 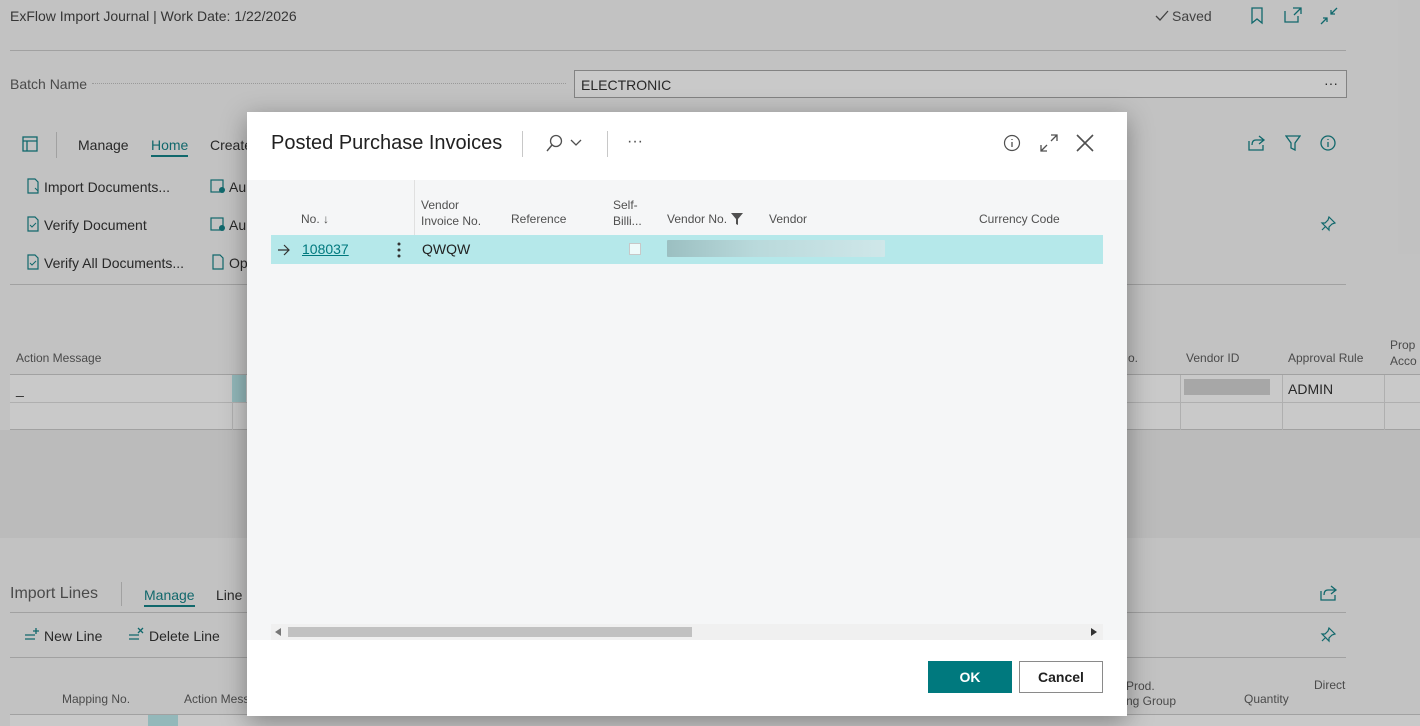 What do you see at coordinates (776, 248) in the screenshot?
I see `cell-vendor-redacted` at bounding box center [776, 248].